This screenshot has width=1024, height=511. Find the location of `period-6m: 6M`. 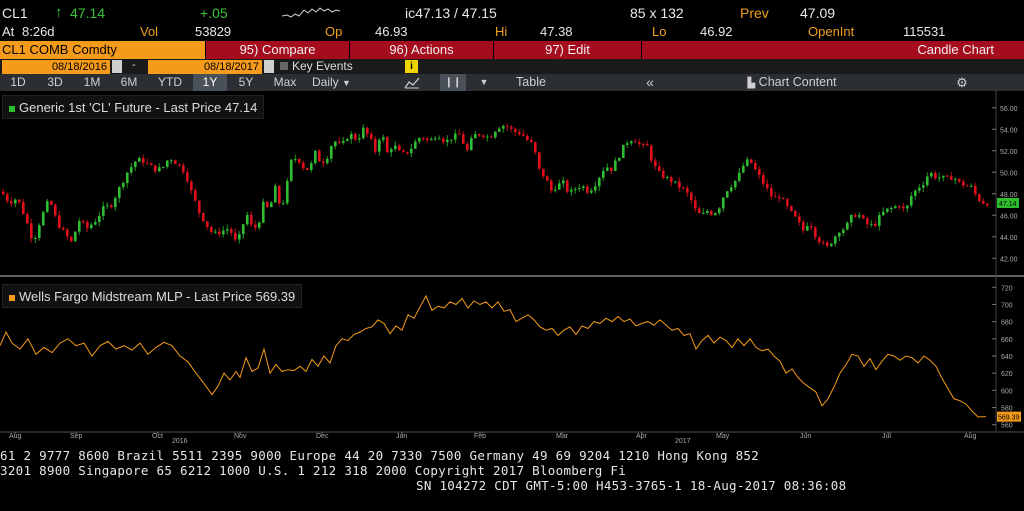

period-6m: 6M is located at coordinates (129, 82).